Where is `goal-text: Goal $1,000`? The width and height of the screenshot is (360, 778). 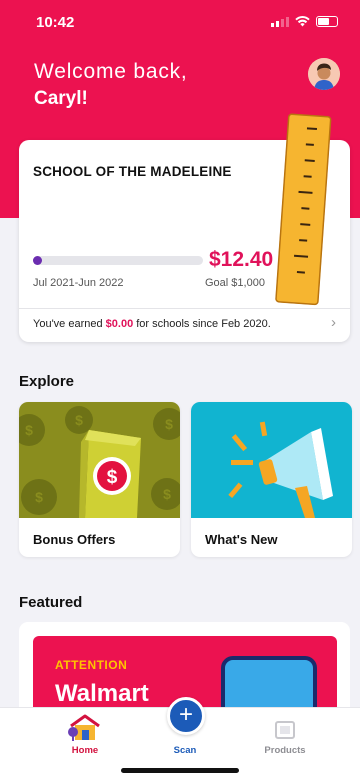 goal-text: Goal $1,000 is located at coordinates (235, 283).